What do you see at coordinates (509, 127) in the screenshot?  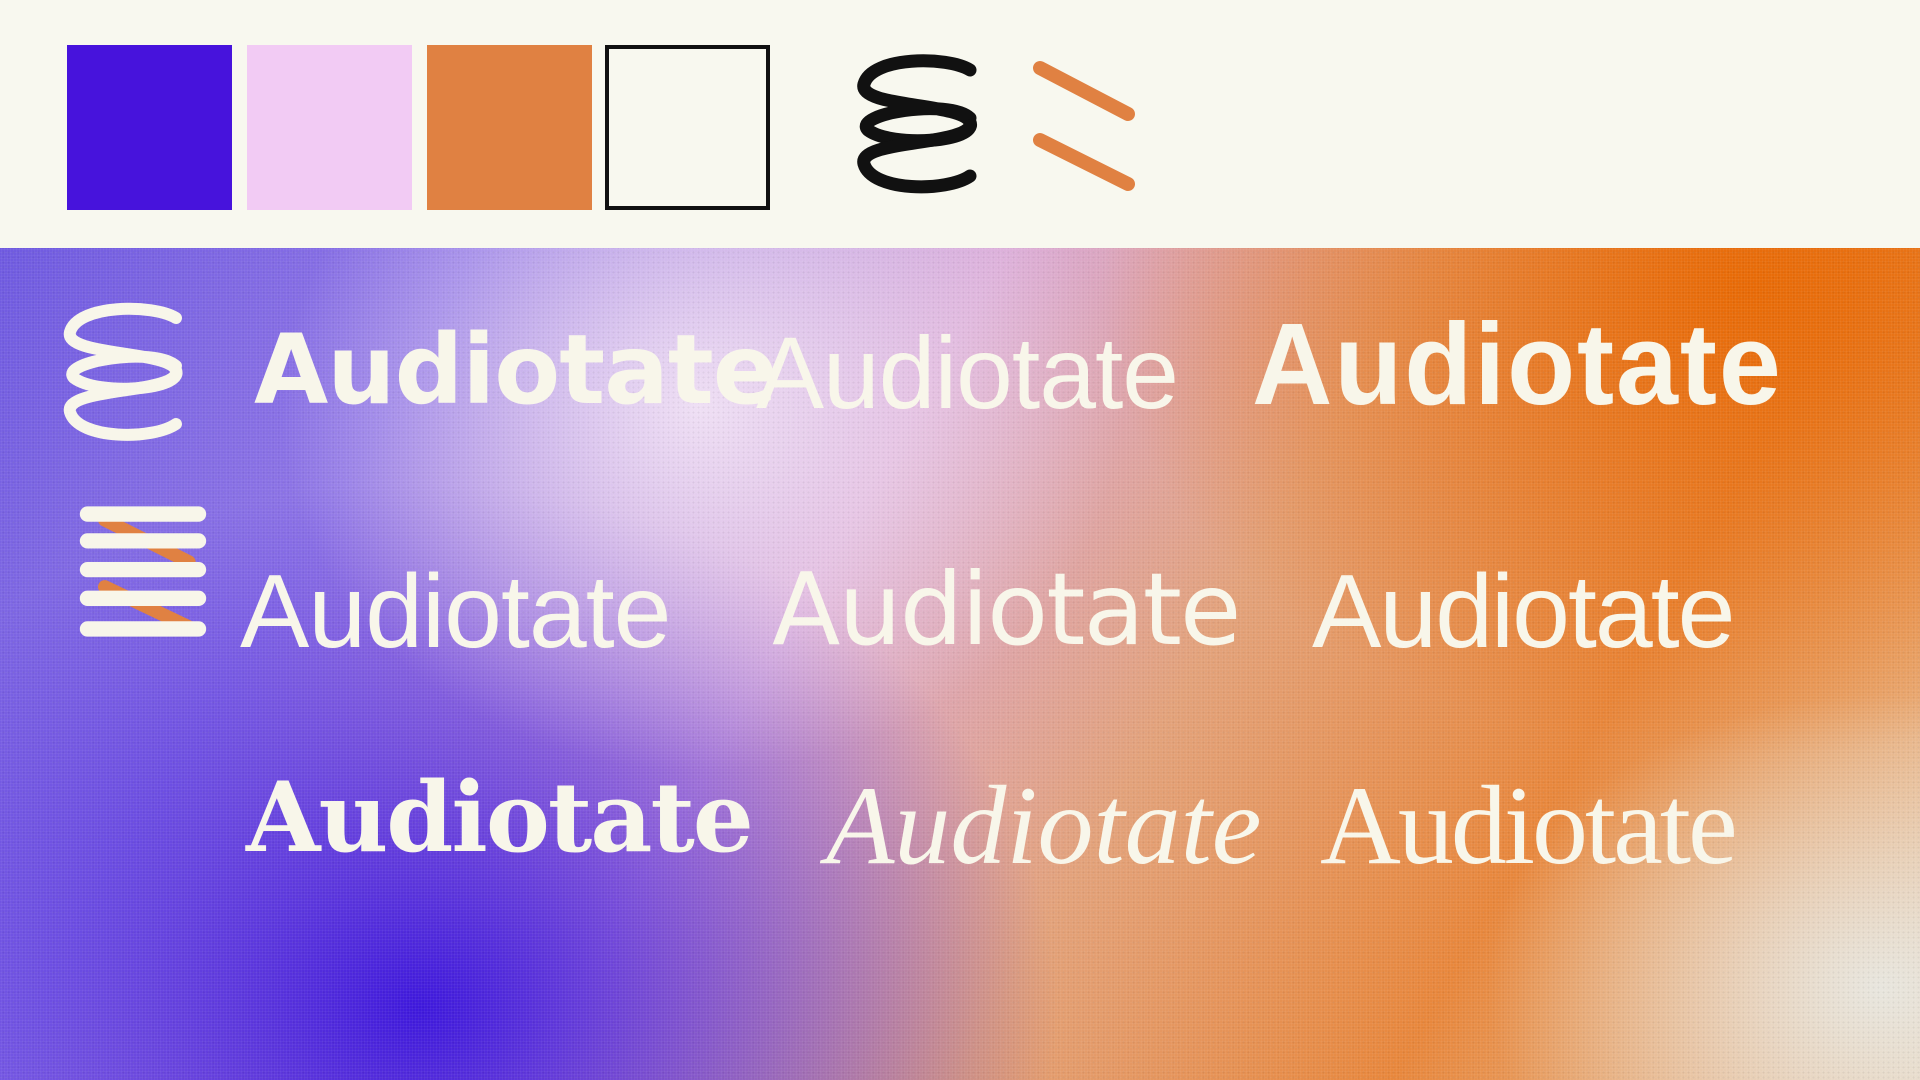 I see `swatch-orange` at bounding box center [509, 127].